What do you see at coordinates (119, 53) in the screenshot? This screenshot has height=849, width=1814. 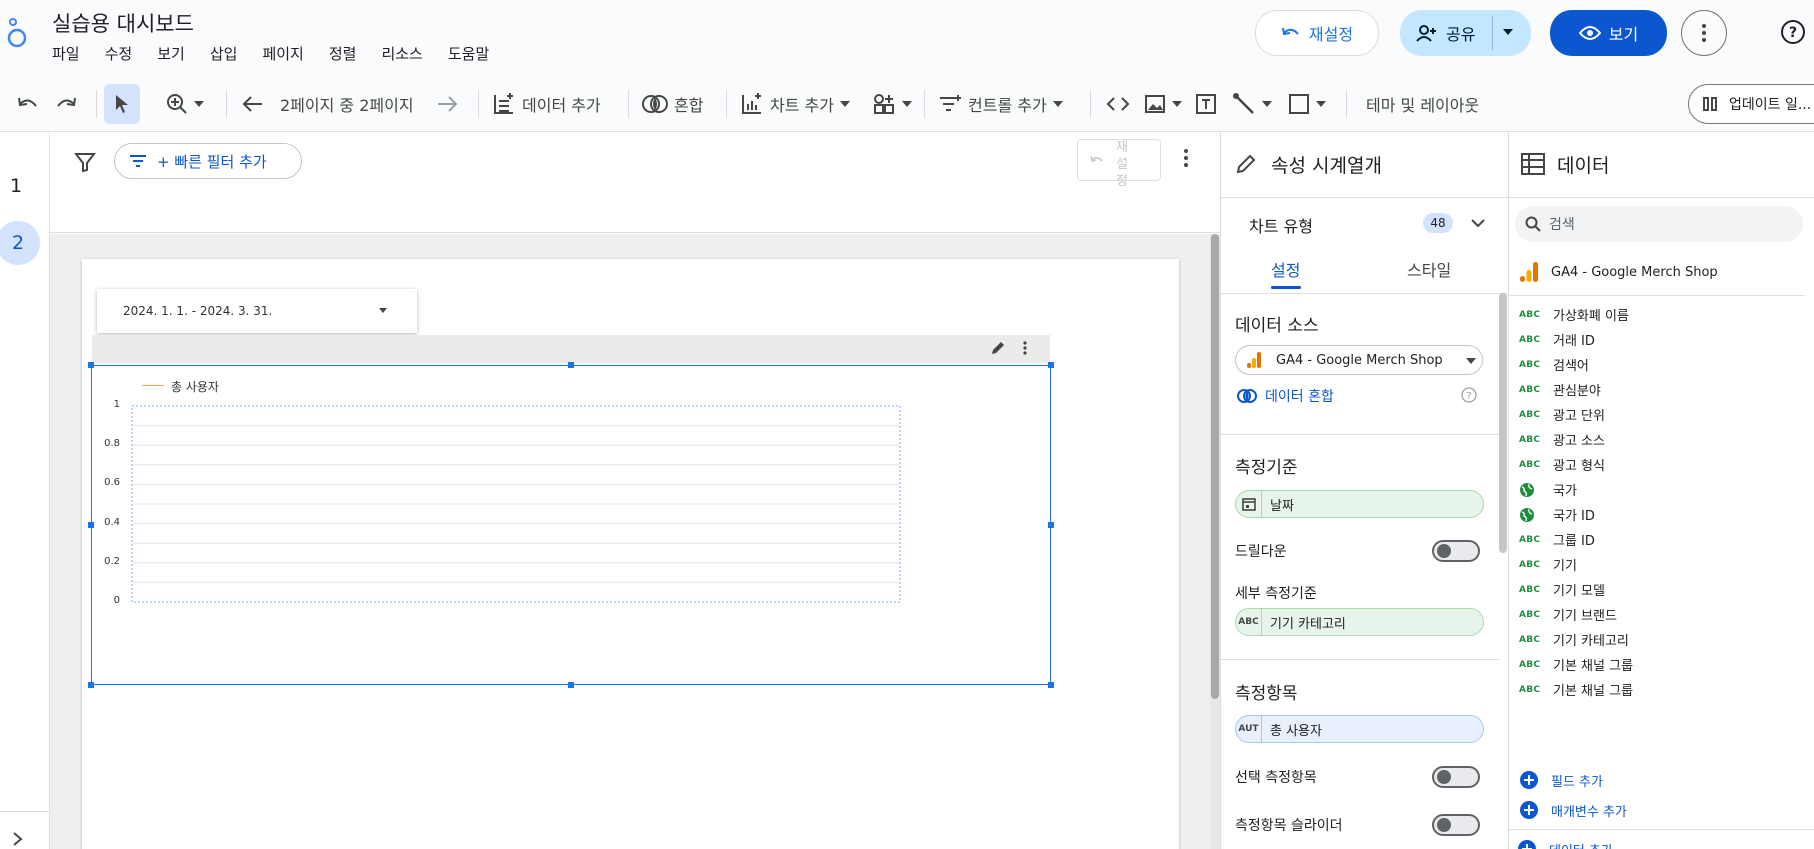 I see `menu-edit: 수정` at bounding box center [119, 53].